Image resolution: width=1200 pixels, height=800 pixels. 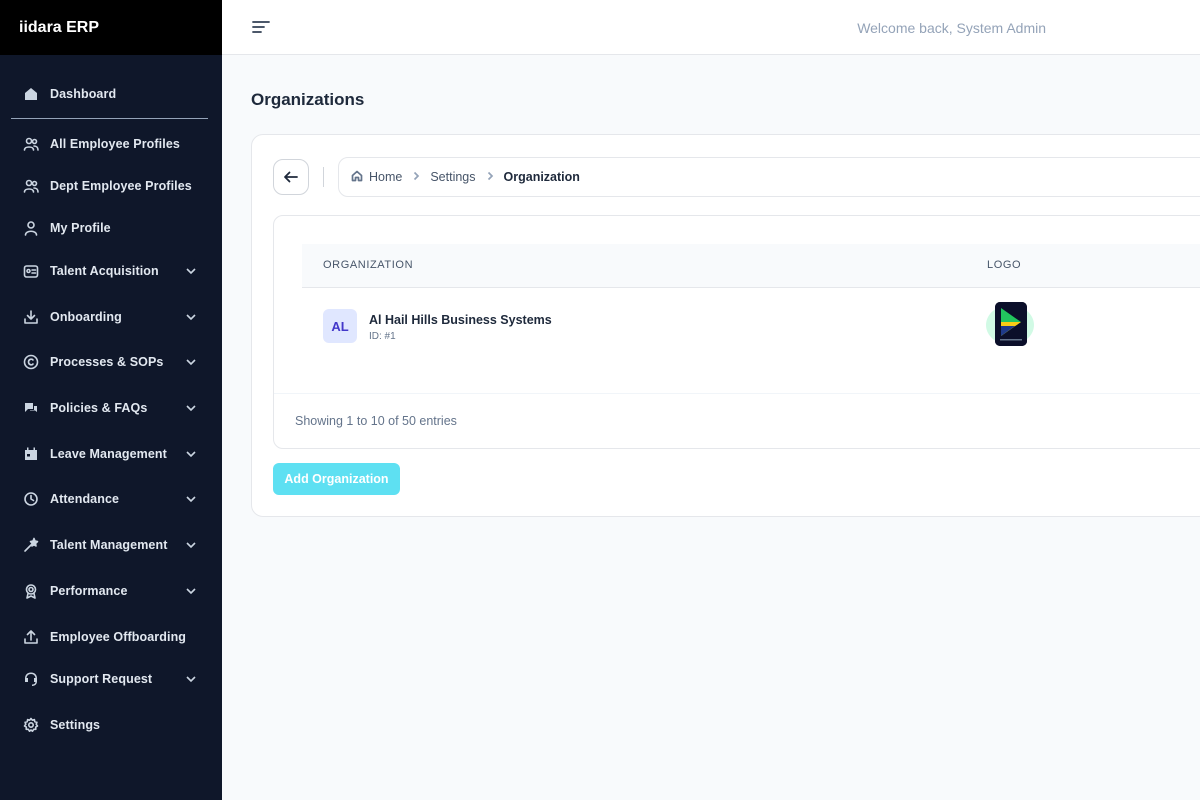 What do you see at coordinates (31, 725) in the screenshot?
I see `gear-icon` at bounding box center [31, 725].